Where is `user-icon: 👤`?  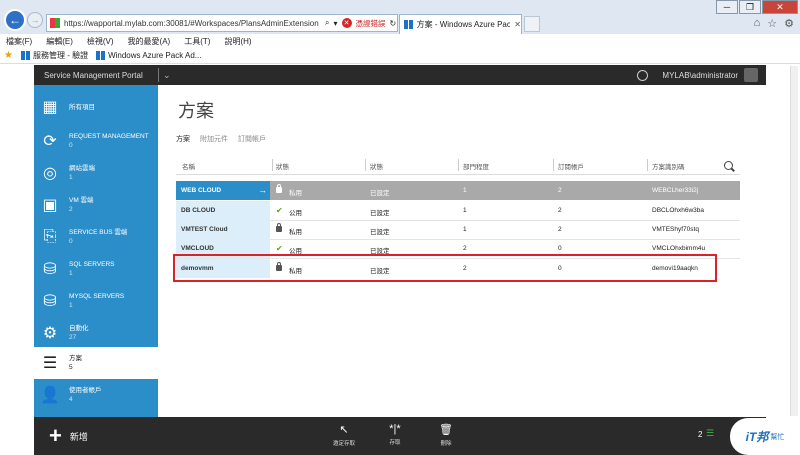 user-icon: 👤 is located at coordinates (50, 395).